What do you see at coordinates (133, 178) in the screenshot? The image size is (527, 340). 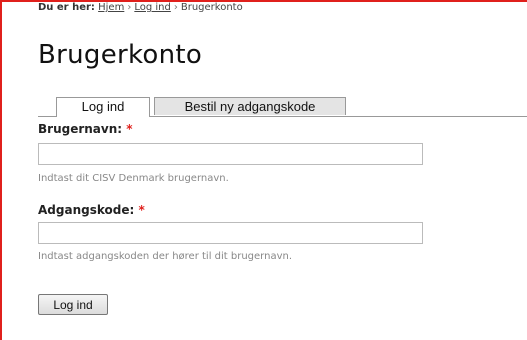 I see `username-help: Indtast dit CISV Denmark brugernavn.` at bounding box center [133, 178].